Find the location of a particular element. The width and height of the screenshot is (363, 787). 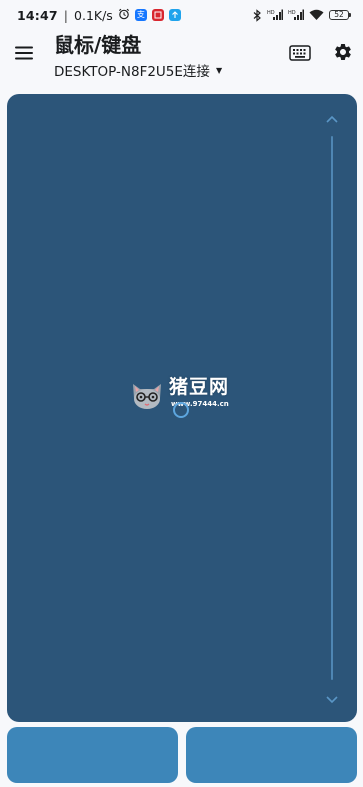

connection-label: DESKTOP-N8F2U5E连接 is located at coordinates (132, 72).